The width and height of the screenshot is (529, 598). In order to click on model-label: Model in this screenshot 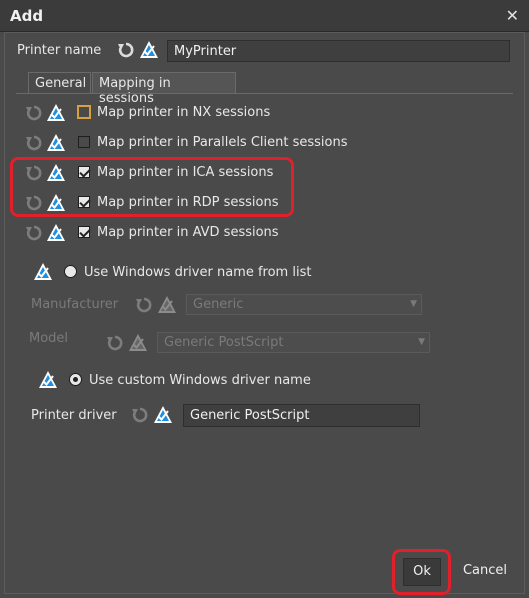, I will do `click(49, 338)`.